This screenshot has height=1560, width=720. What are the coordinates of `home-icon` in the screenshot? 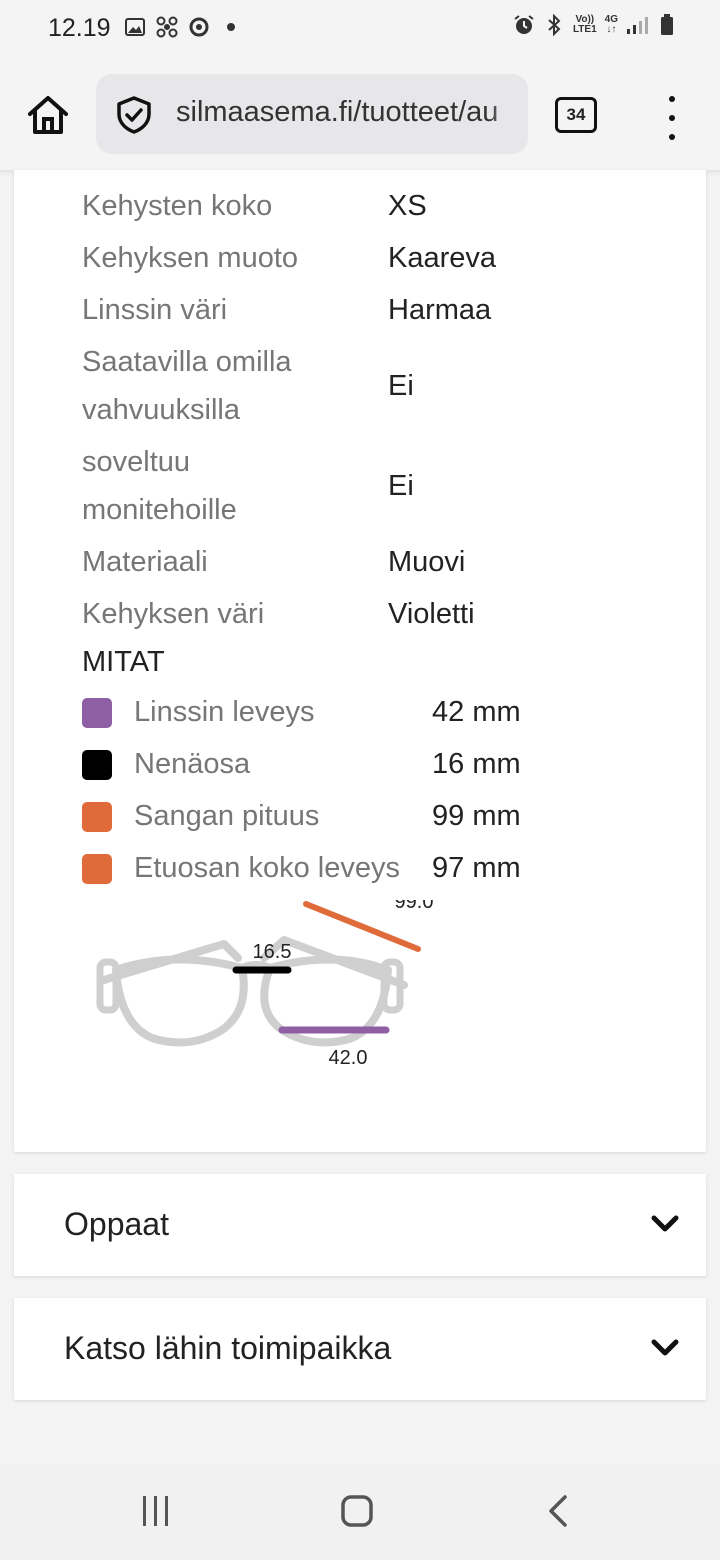 It's located at (48, 115).